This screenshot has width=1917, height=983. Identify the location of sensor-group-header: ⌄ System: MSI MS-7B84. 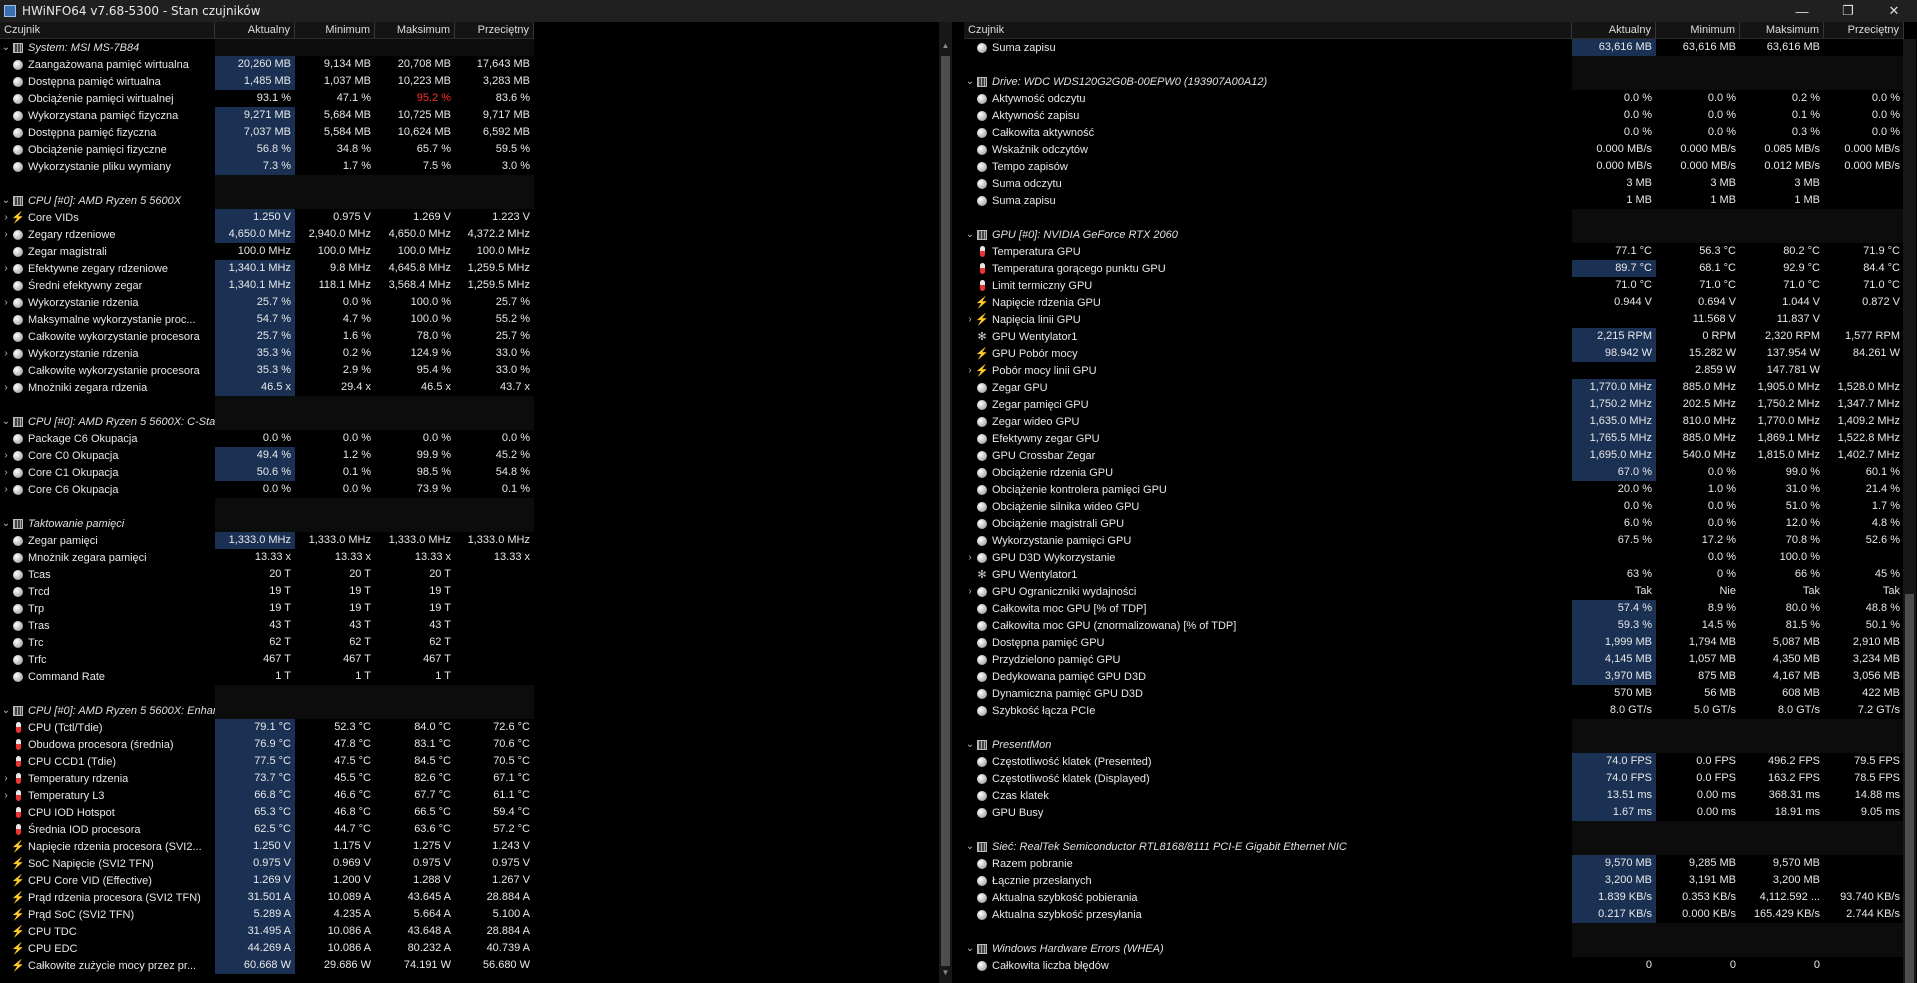
(267, 47).